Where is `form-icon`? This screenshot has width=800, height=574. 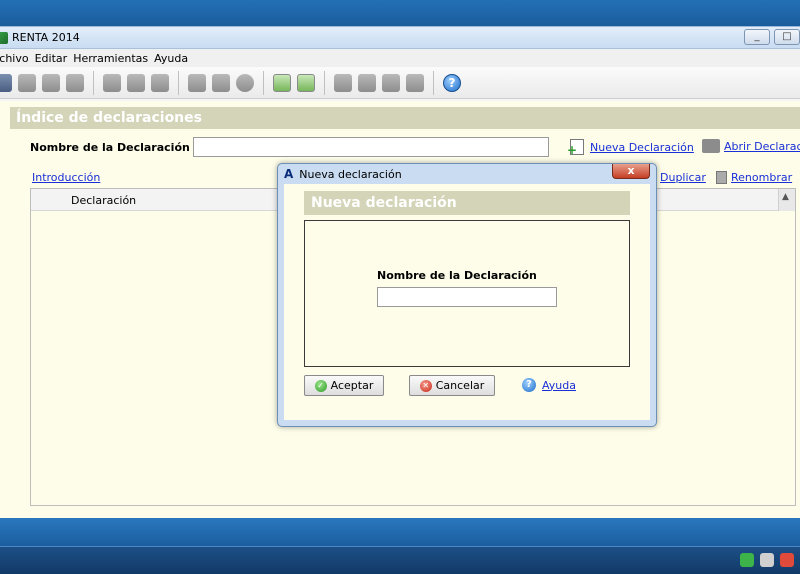 form-icon is located at coordinates (415, 82).